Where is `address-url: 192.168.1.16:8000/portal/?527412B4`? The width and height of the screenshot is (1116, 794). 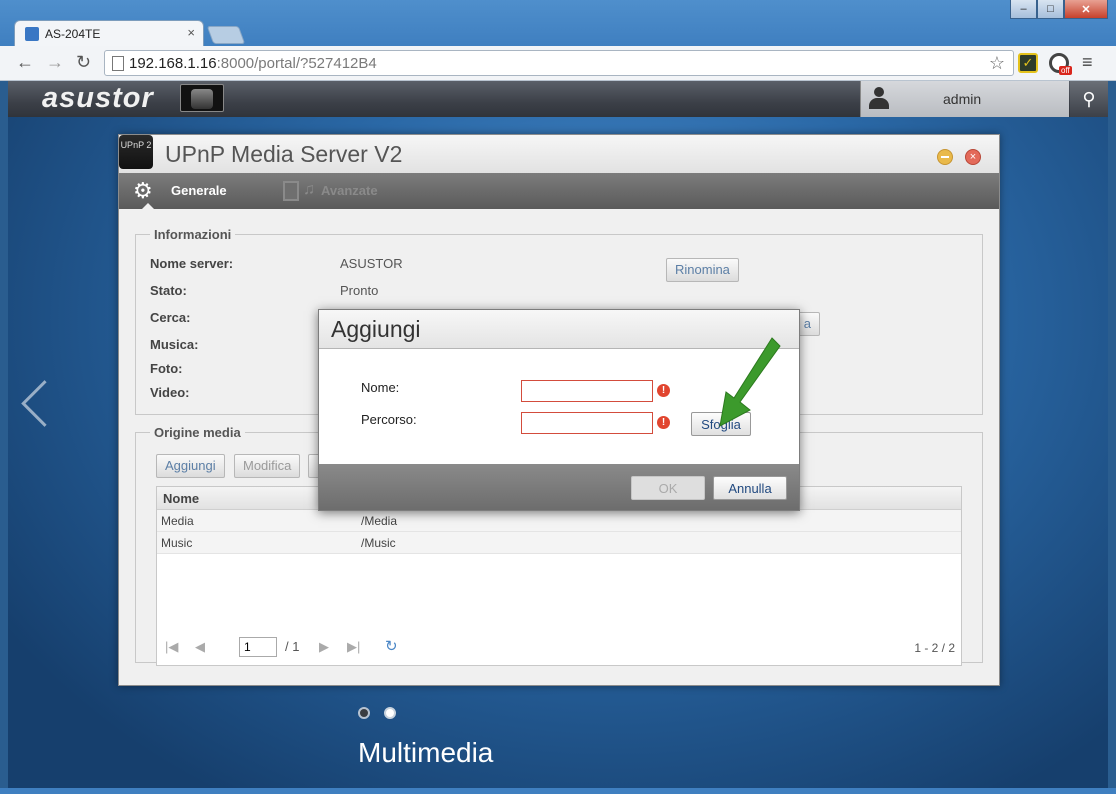 address-url: 192.168.1.16:8000/portal/?527412B4 is located at coordinates (253, 63).